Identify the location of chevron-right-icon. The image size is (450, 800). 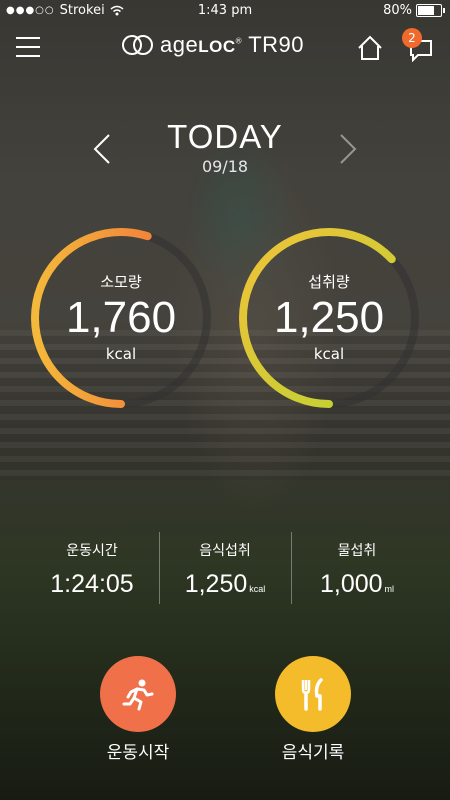
(348, 149).